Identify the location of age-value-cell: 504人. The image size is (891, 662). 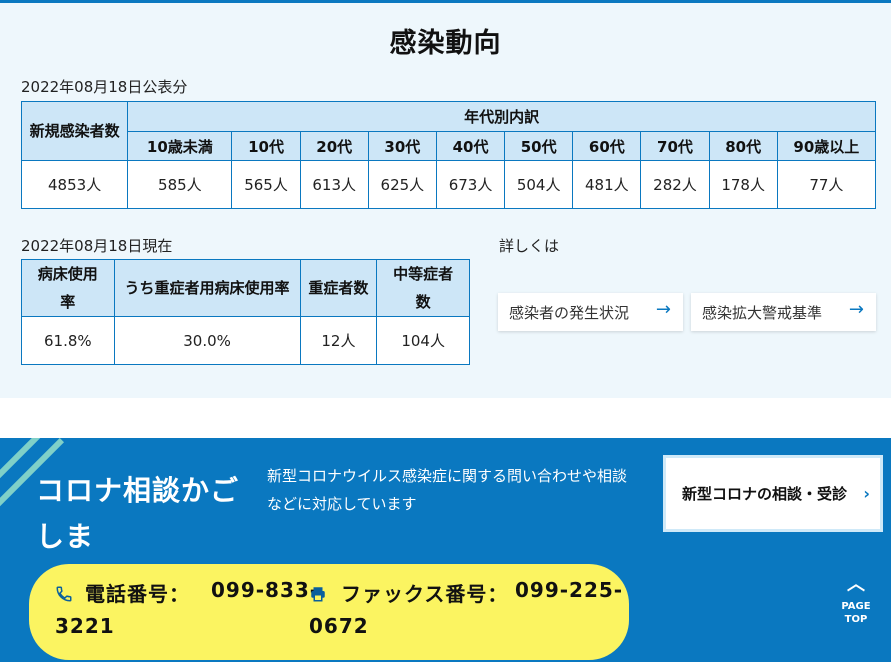
(539, 184).